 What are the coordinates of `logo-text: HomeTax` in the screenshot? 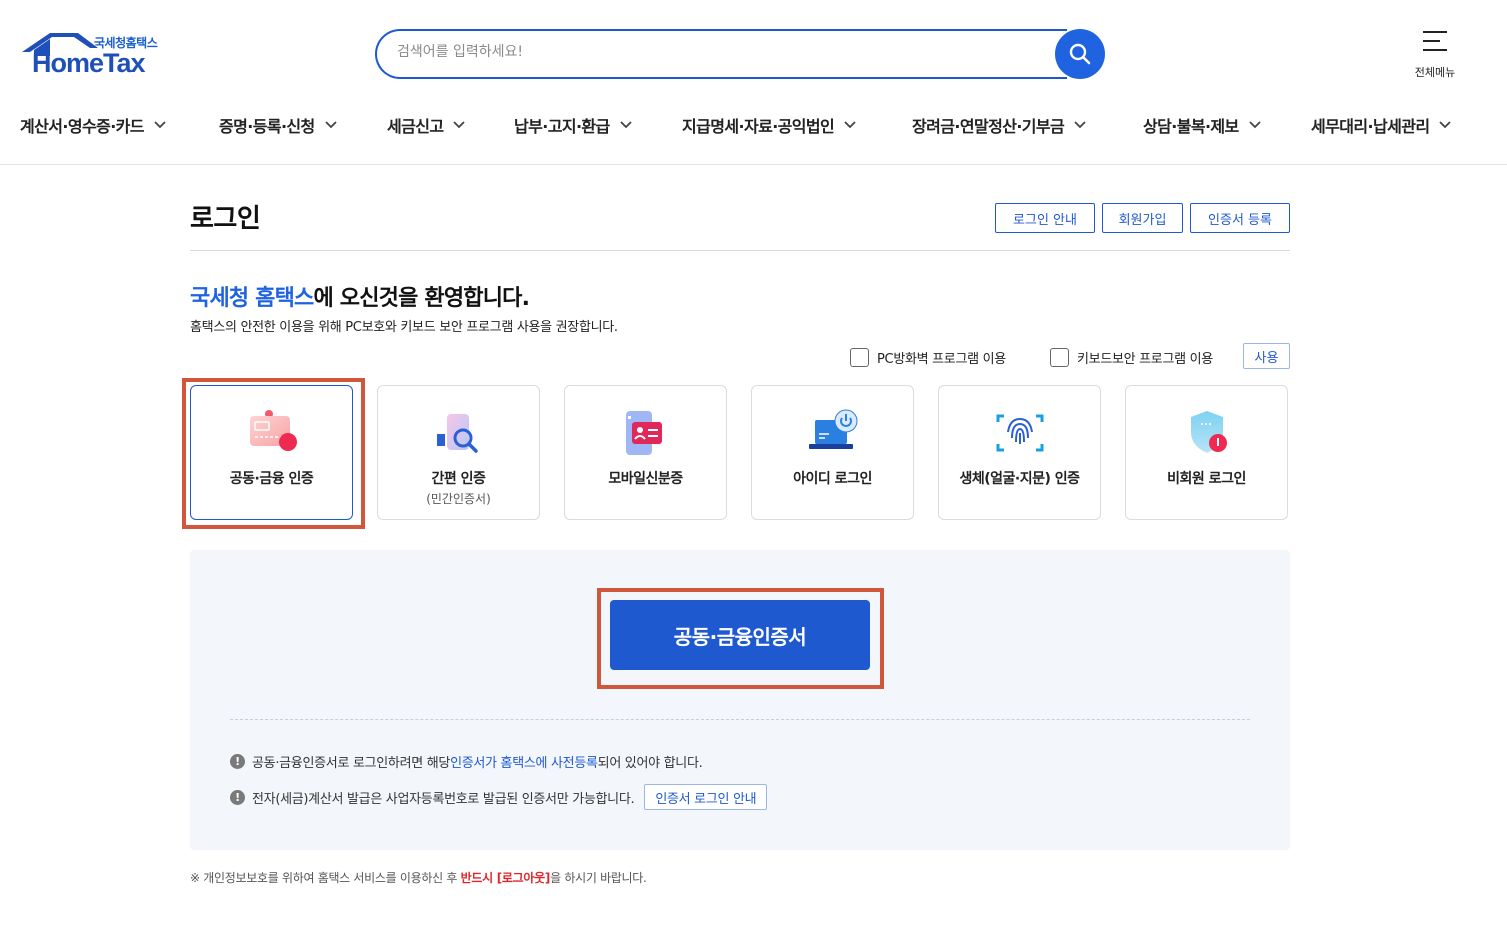 It's located at (89, 63).